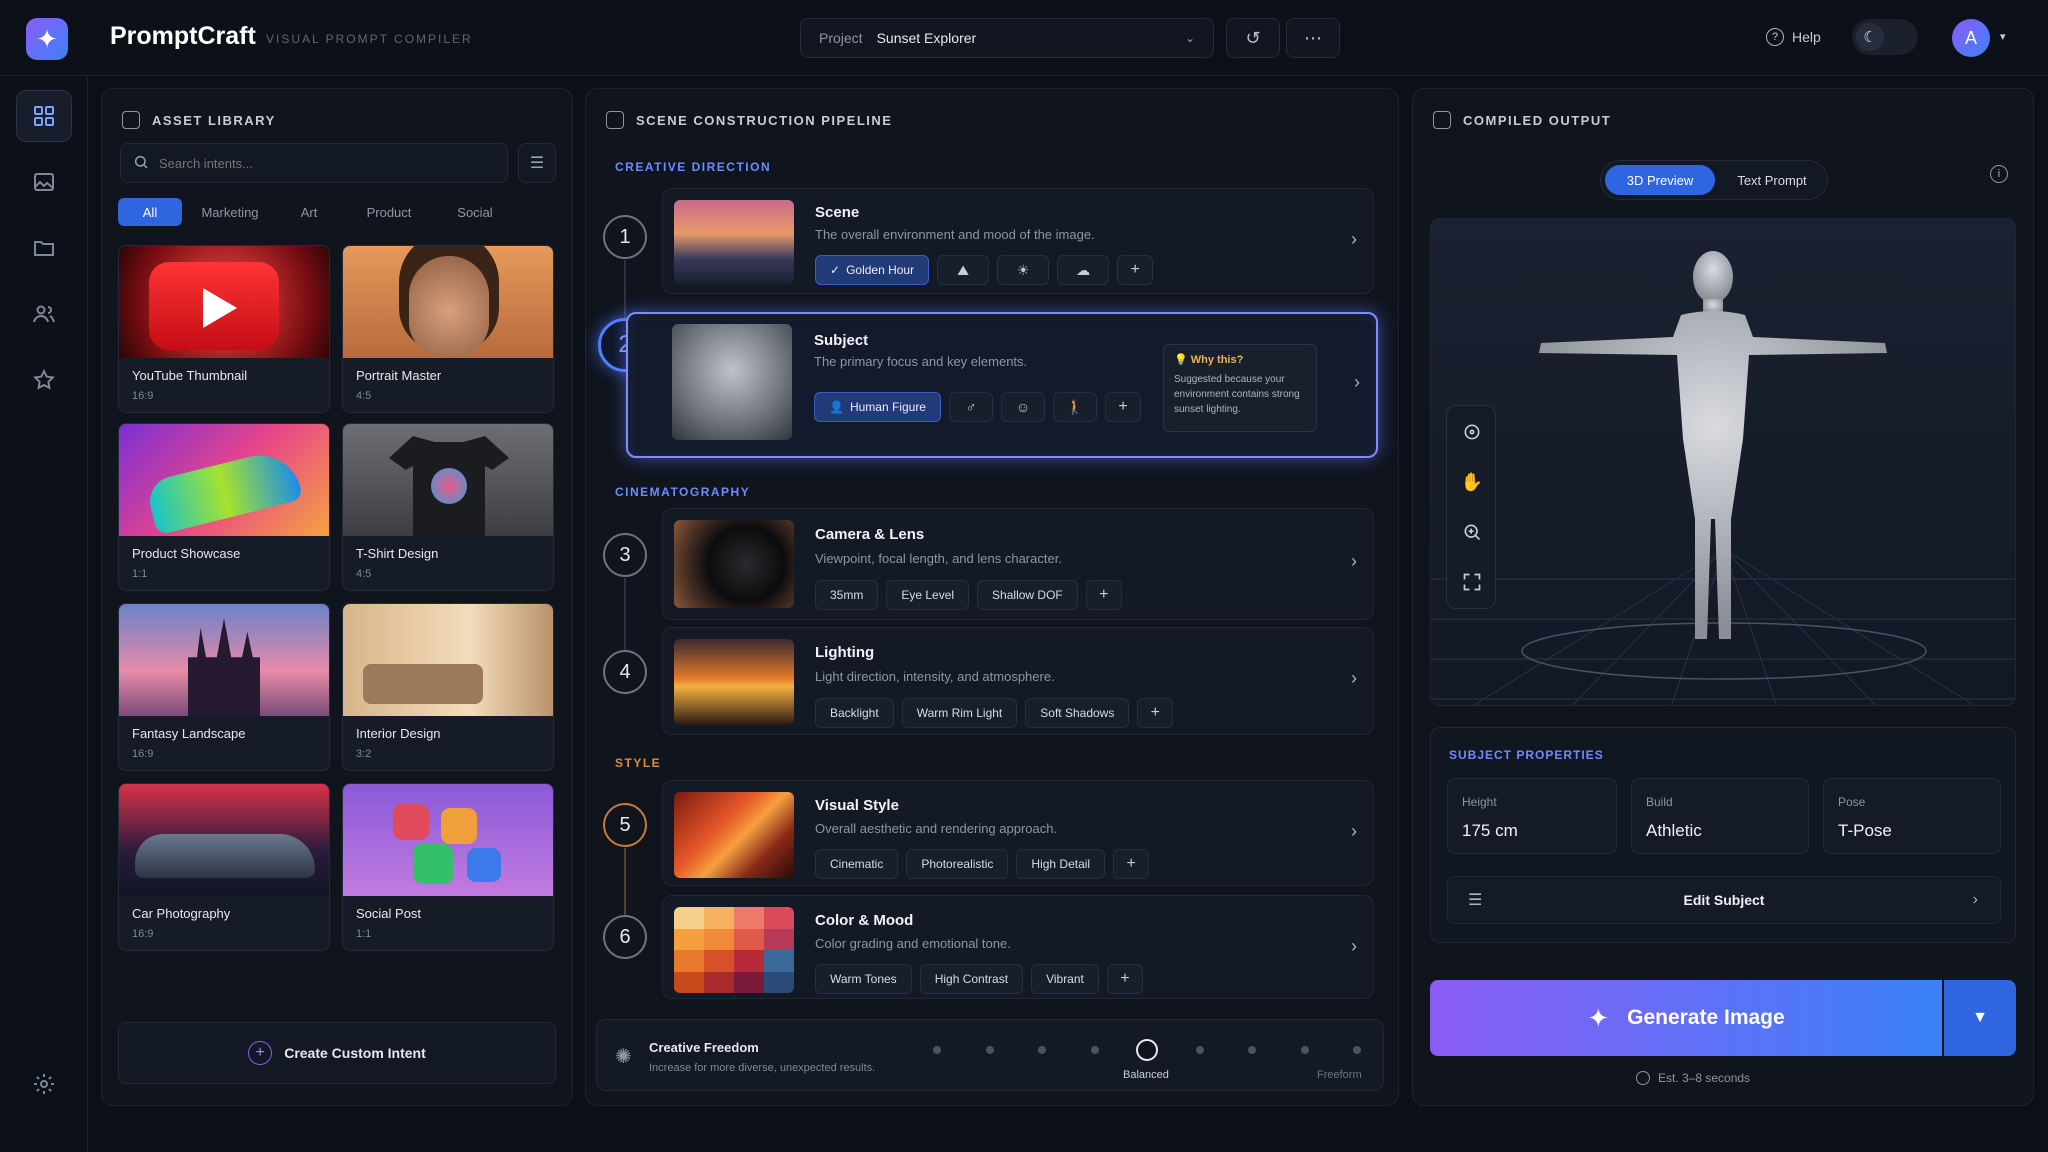 The width and height of the screenshot is (2048, 1152). What do you see at coordinates (1999, 174) in the screenshot?
I see `info-icon: i` at bounding box center [1999, 174].